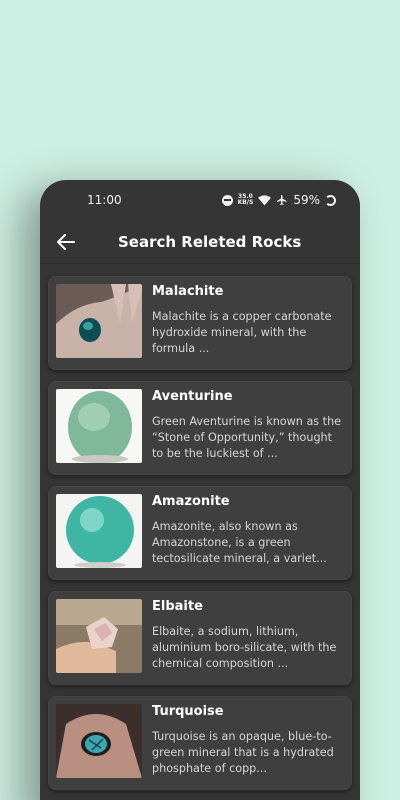  I want to click on rock-name: Aventurine, so click(192, 396).